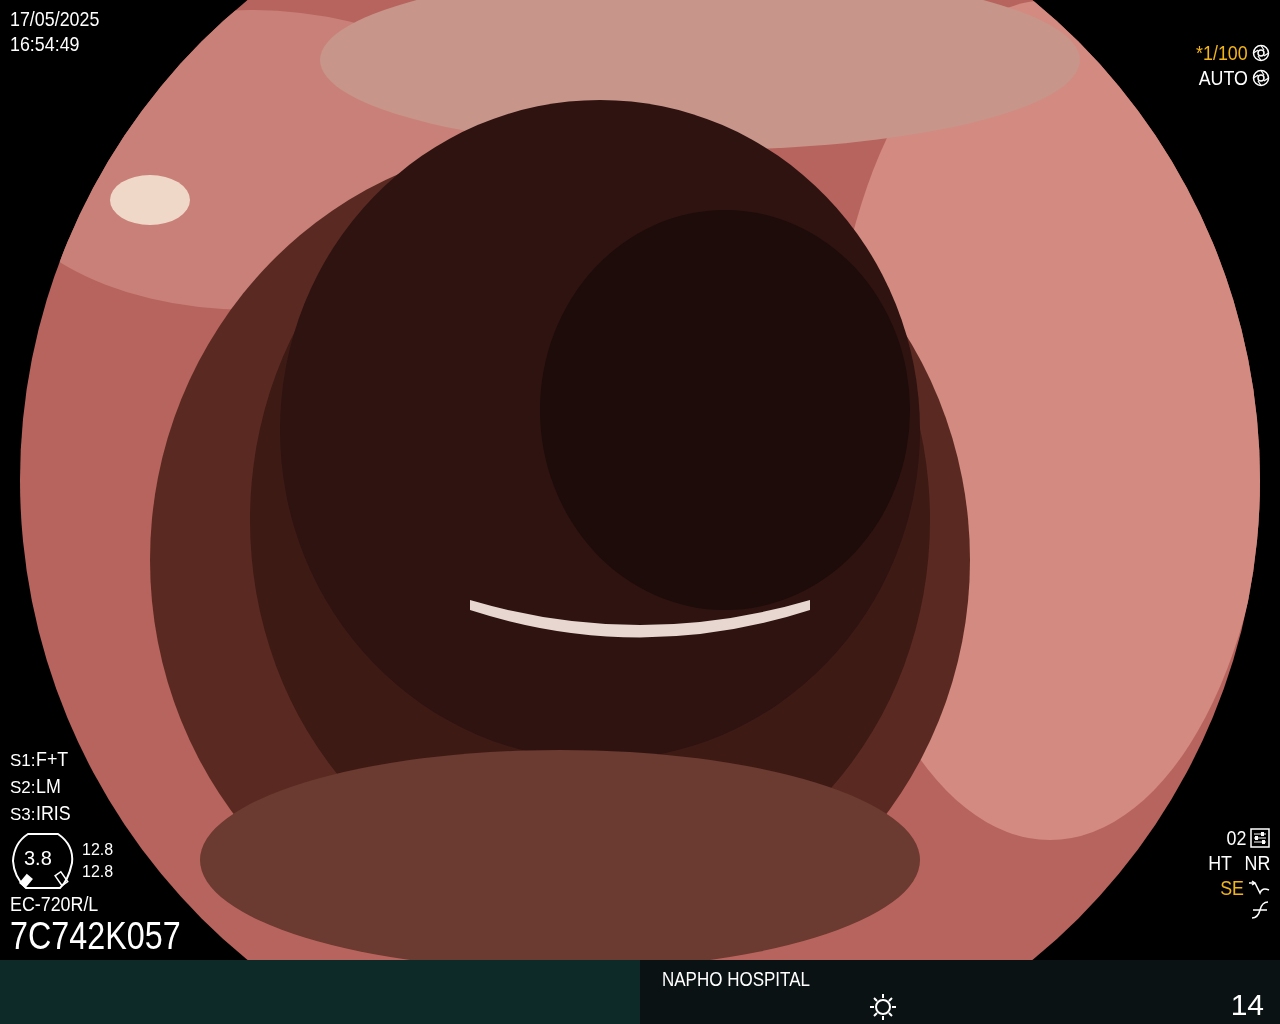 The height and width of the screenshot is (1024, 1280). I want to click on preset-number: 02, so click(1236, 837).